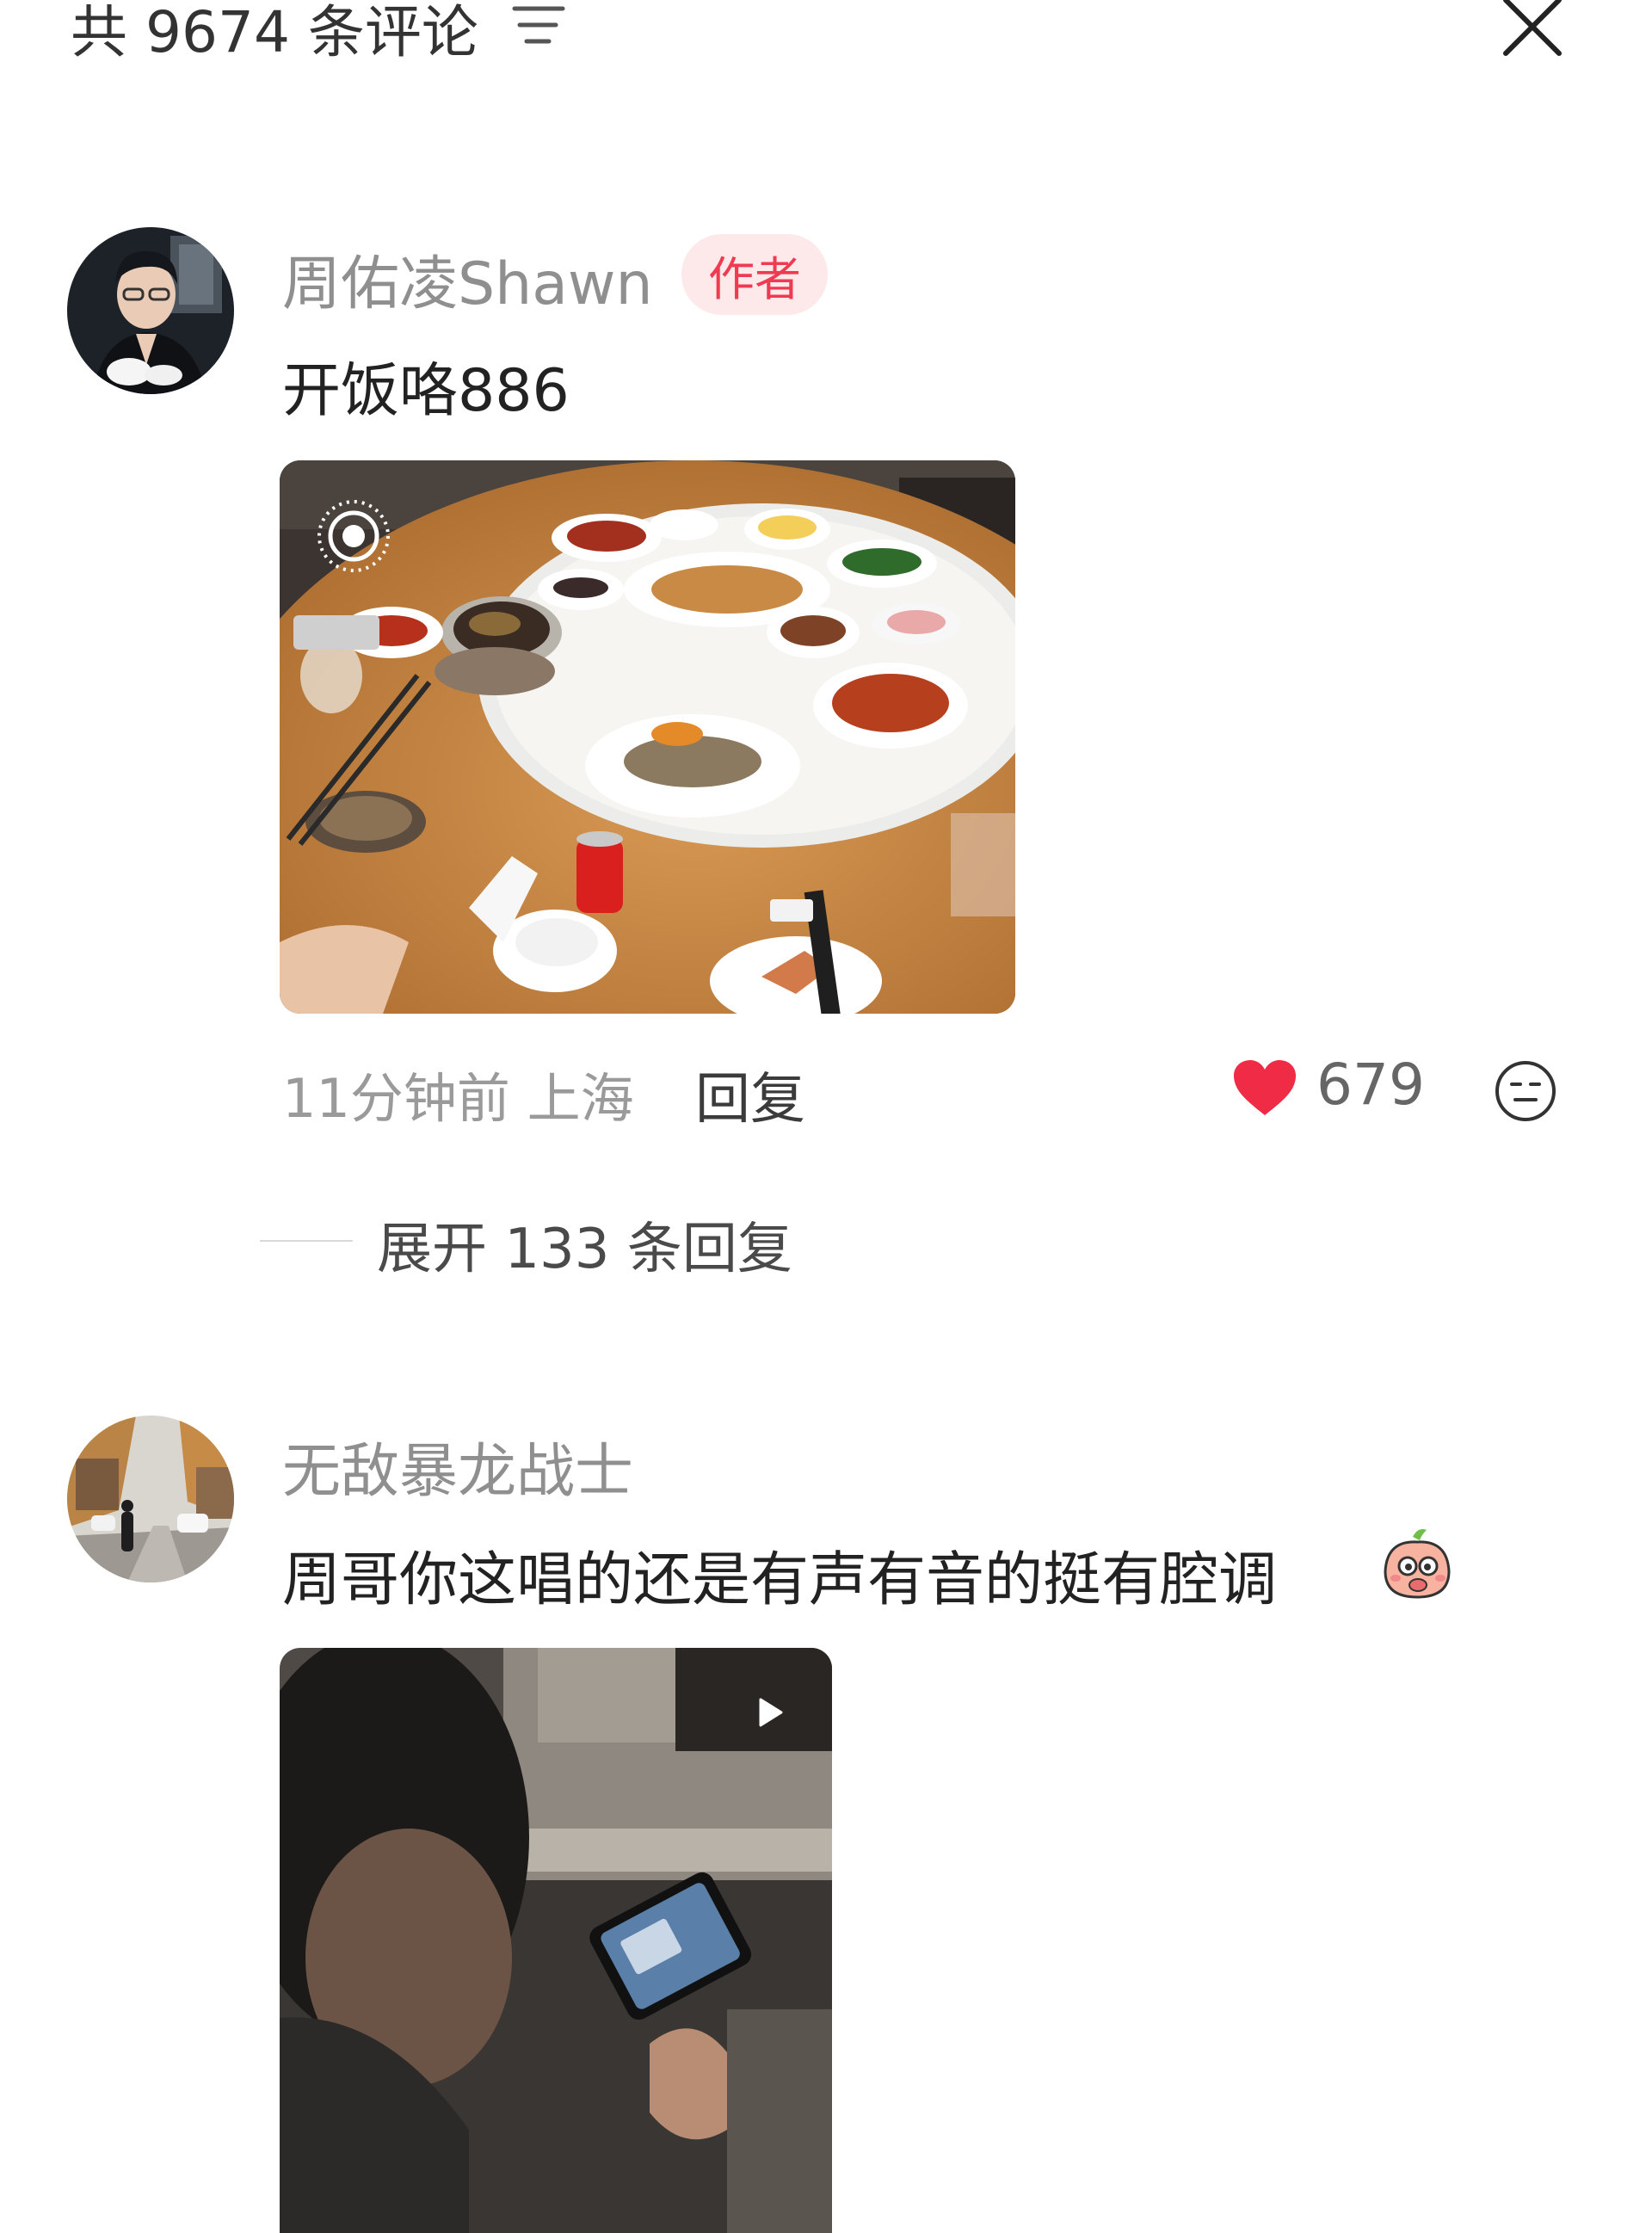 This screenshot has width=1652, height=2233. I want to click on filter-lines-icon, so click(538, 25).